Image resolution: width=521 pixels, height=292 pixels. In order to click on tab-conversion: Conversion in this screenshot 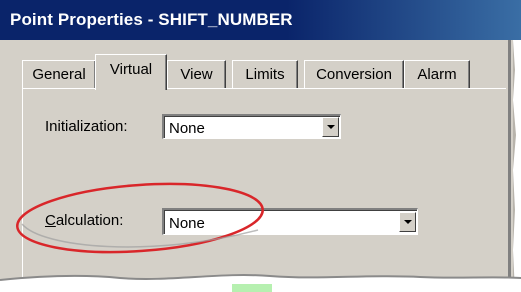, I will do `click(354, 74)`.